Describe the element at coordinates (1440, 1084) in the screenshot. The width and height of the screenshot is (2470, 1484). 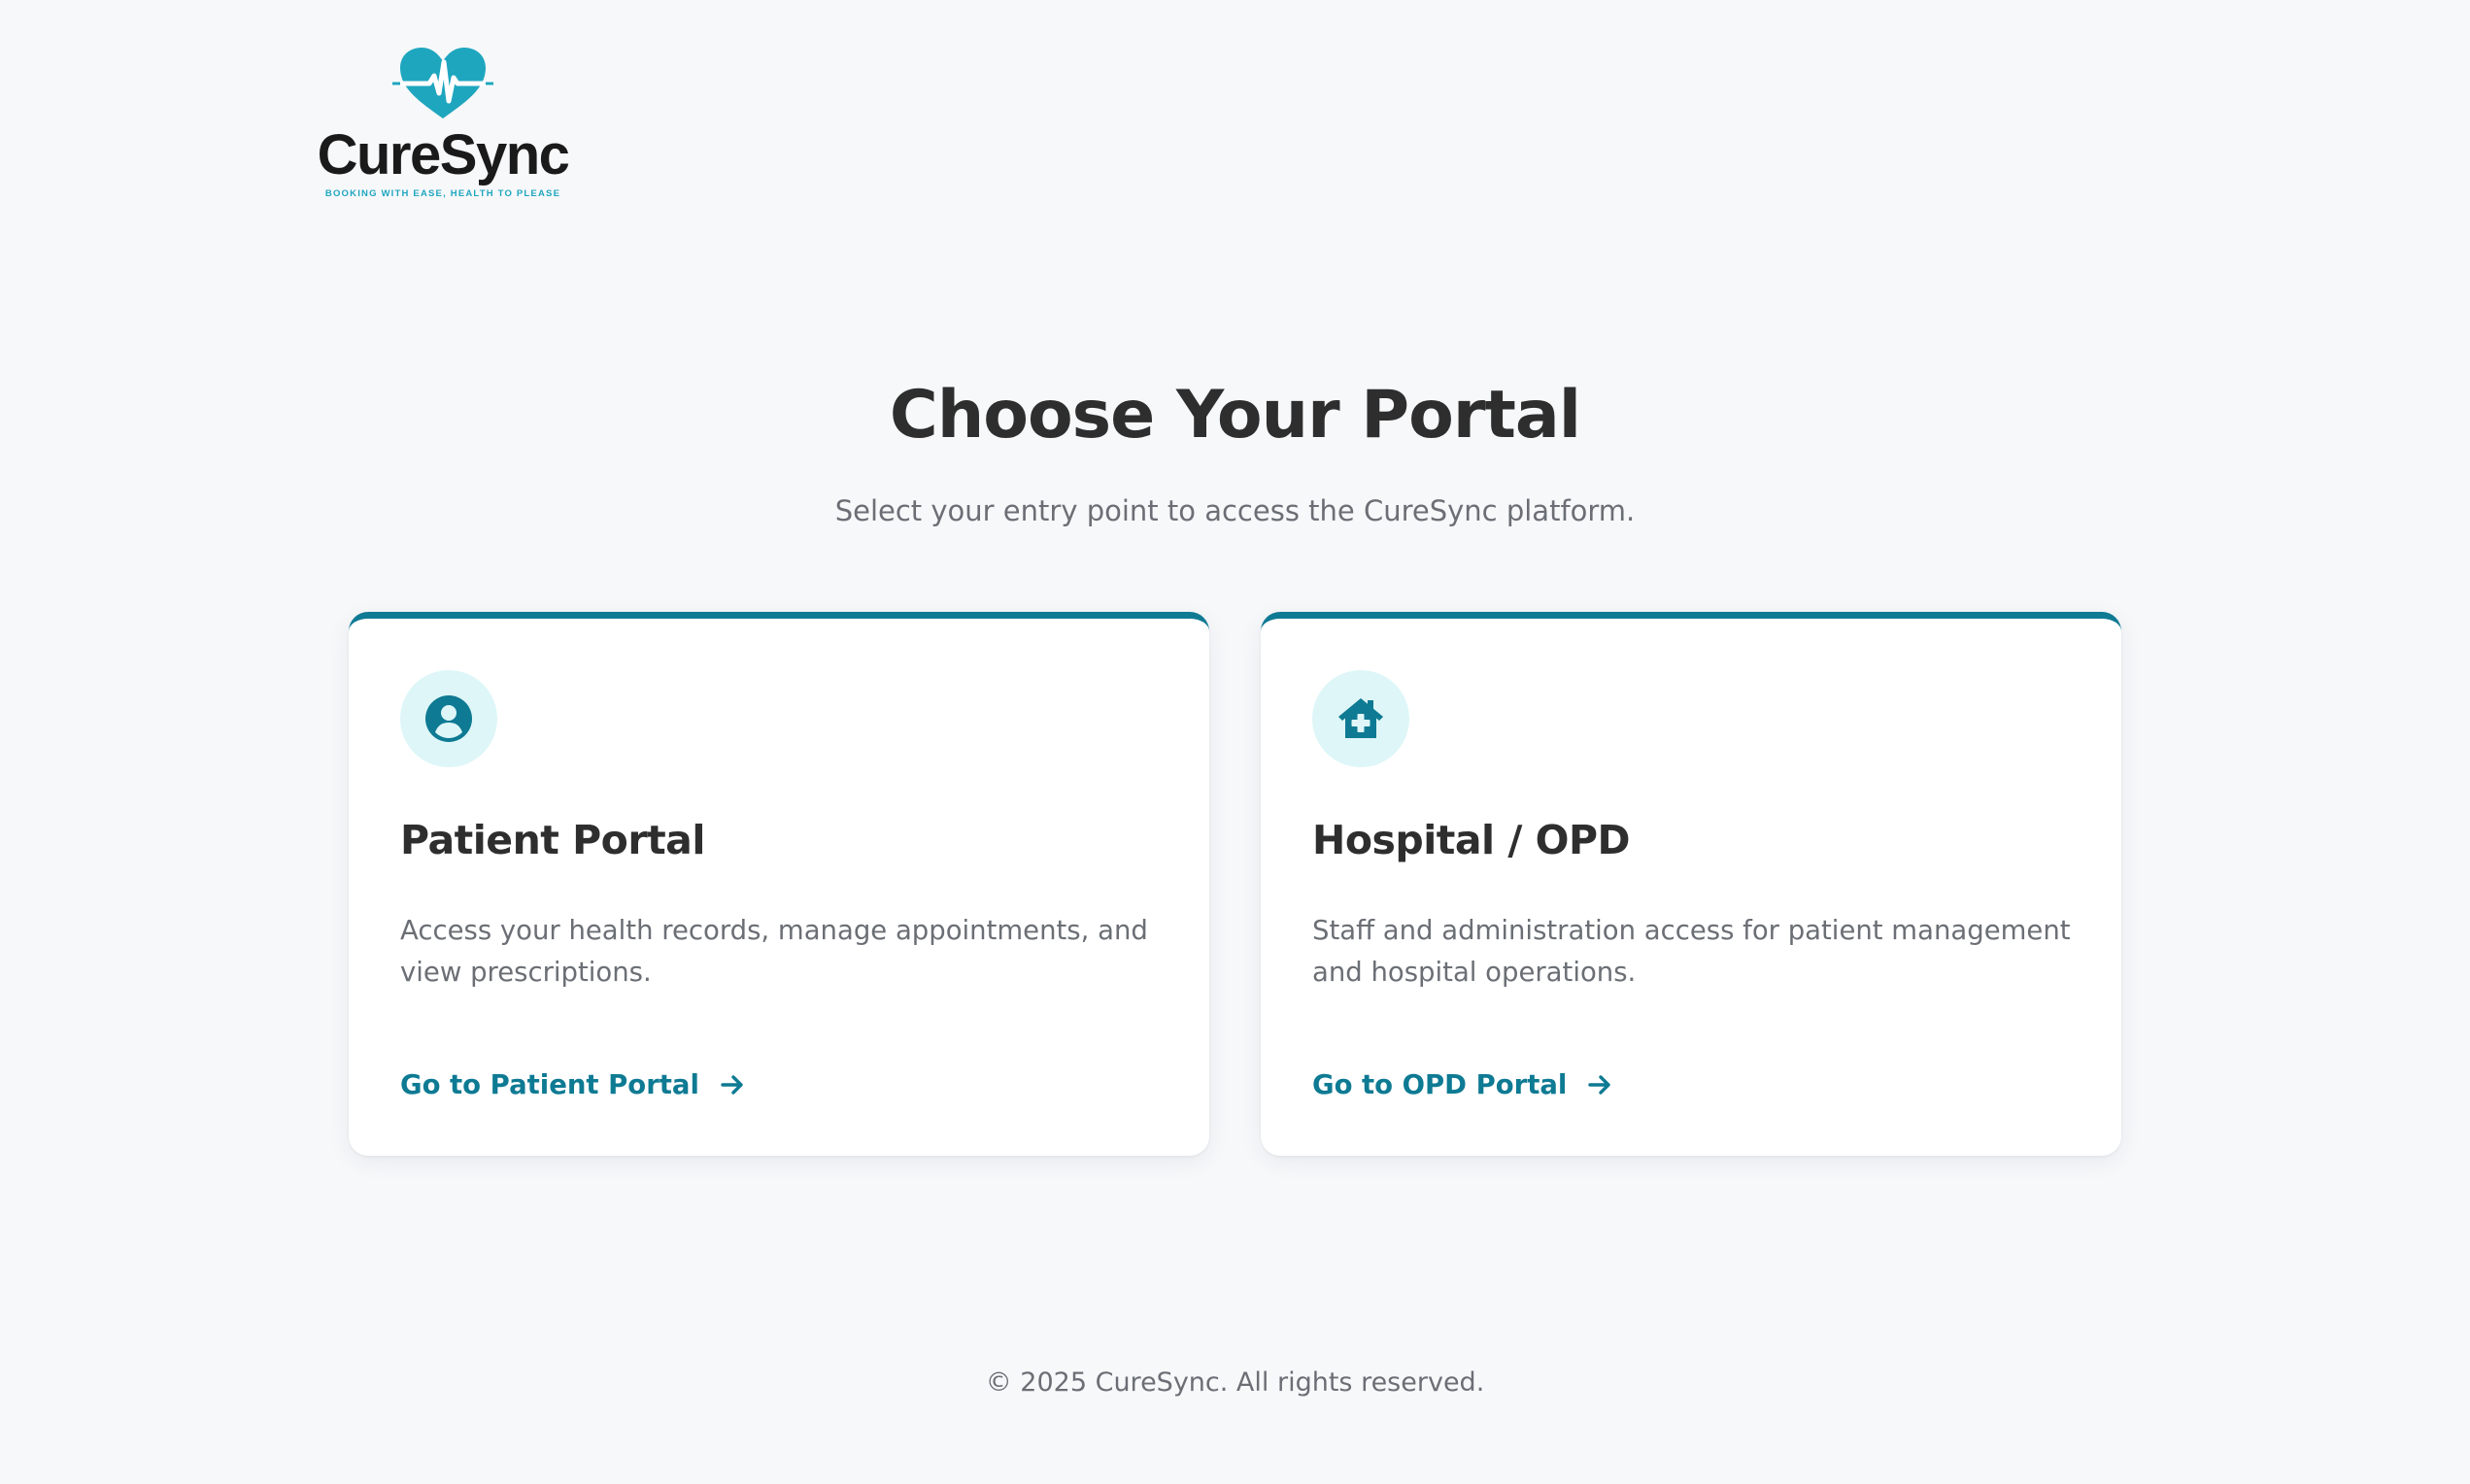
I see `link-label: Go to OPD Portal` at that location.